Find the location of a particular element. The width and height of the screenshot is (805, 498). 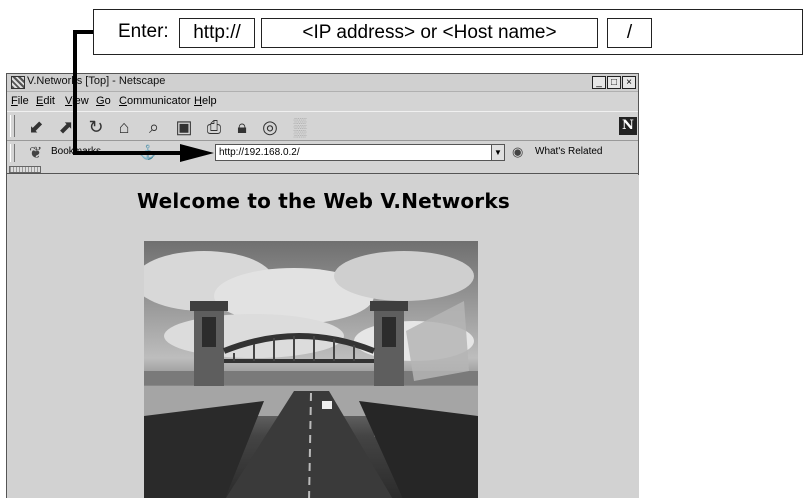

bookmarks-icon: ❦ is located at coordinates (35, 153).